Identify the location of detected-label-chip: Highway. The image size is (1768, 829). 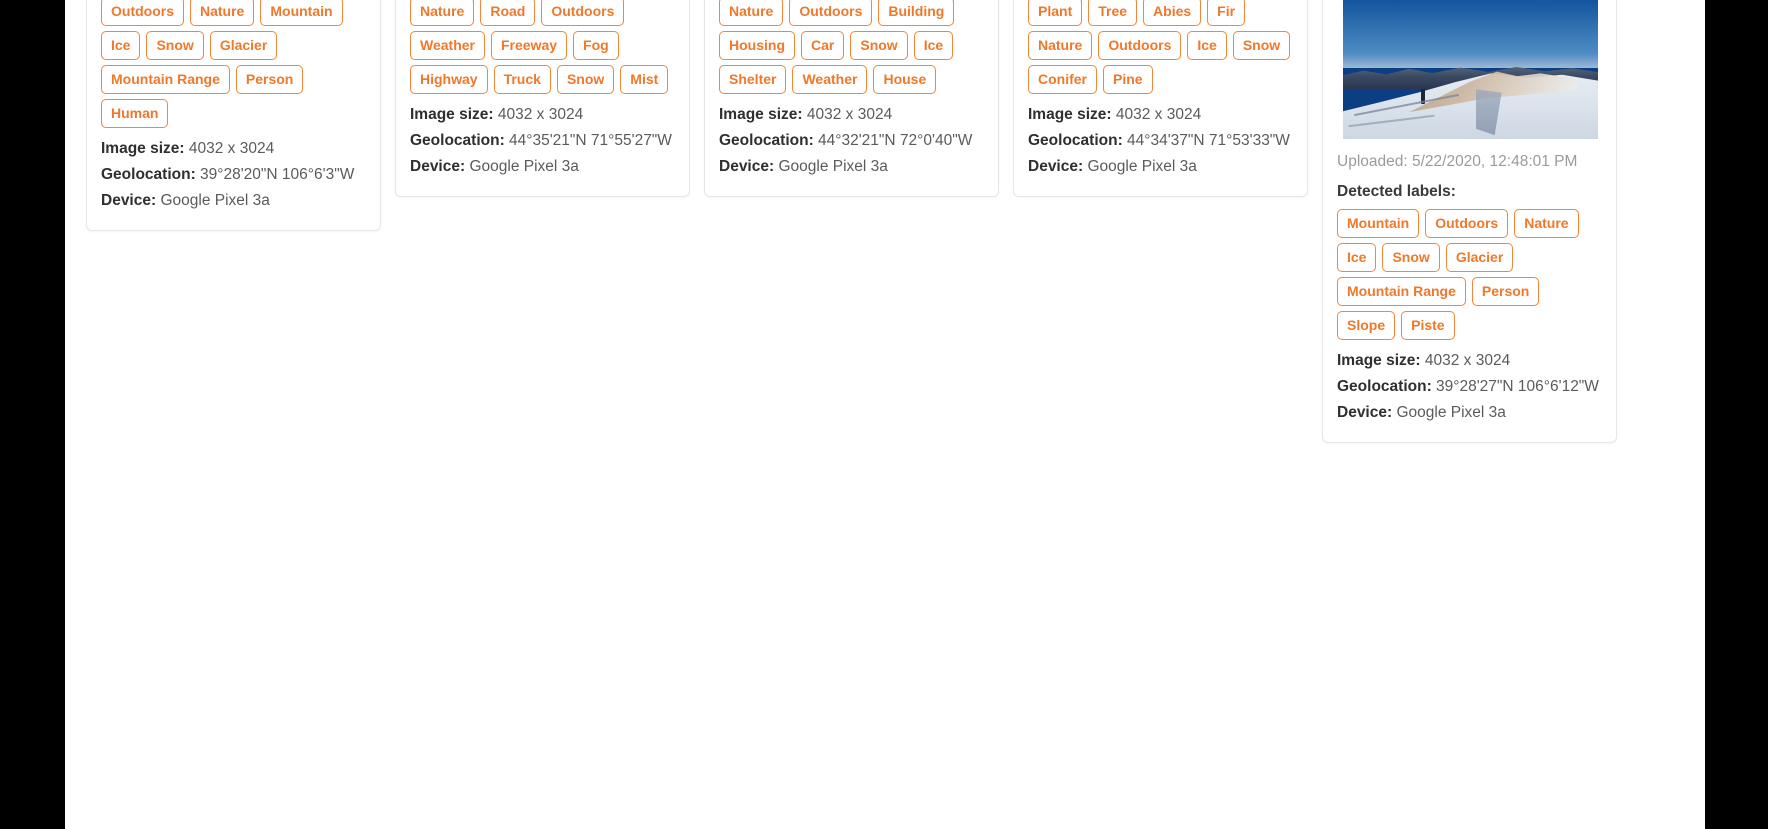
(449, 79).